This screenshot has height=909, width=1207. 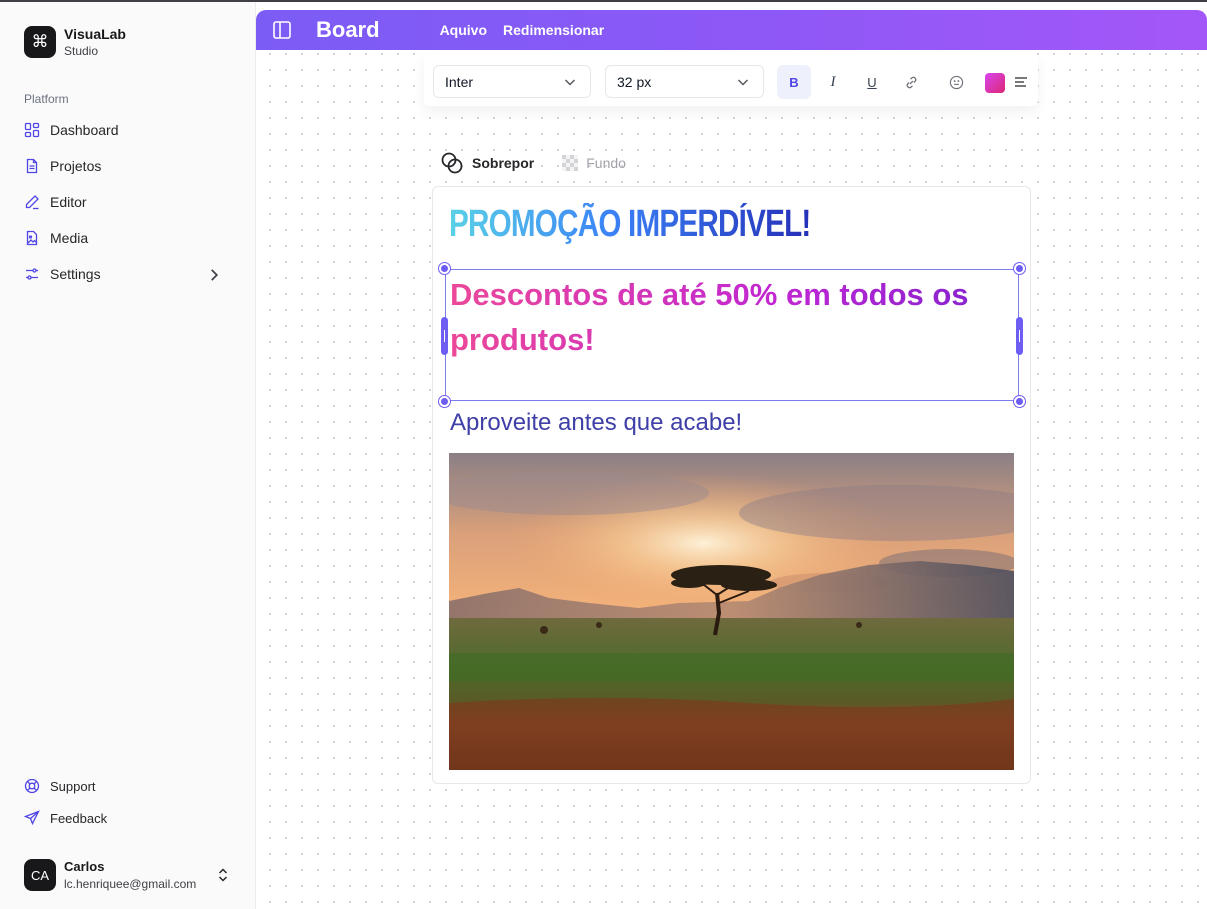 I want to click on resize-handle-bottom-left, so click(x=444, y=401).